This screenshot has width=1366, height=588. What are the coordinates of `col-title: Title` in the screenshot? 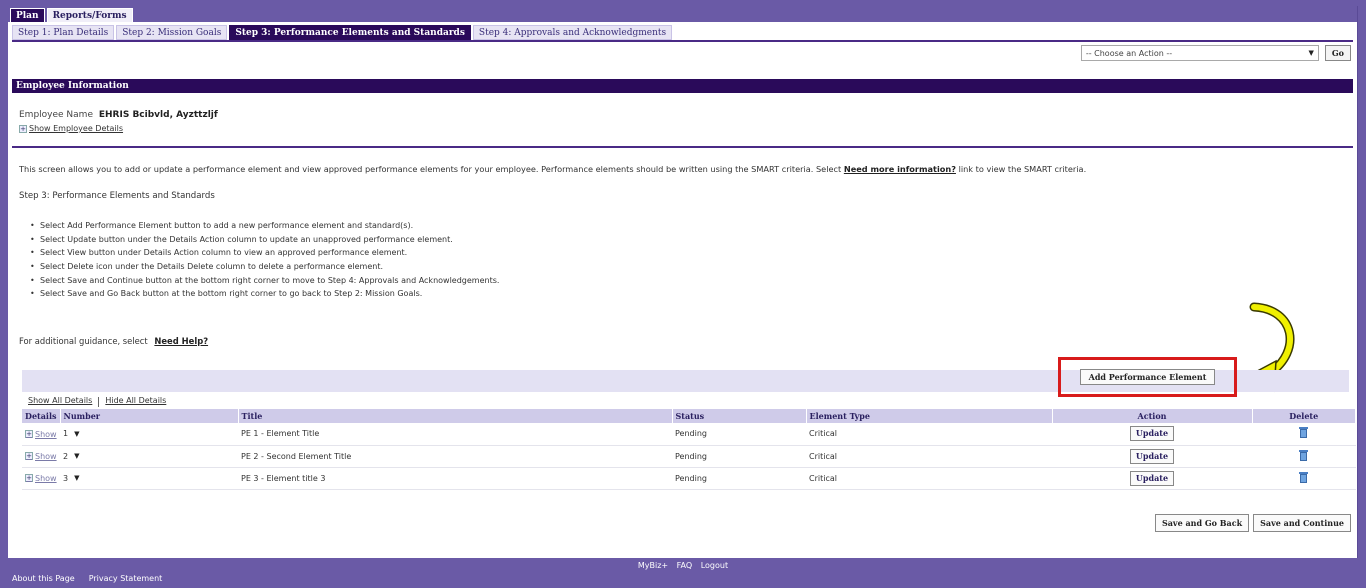 It's located at (455, 416).